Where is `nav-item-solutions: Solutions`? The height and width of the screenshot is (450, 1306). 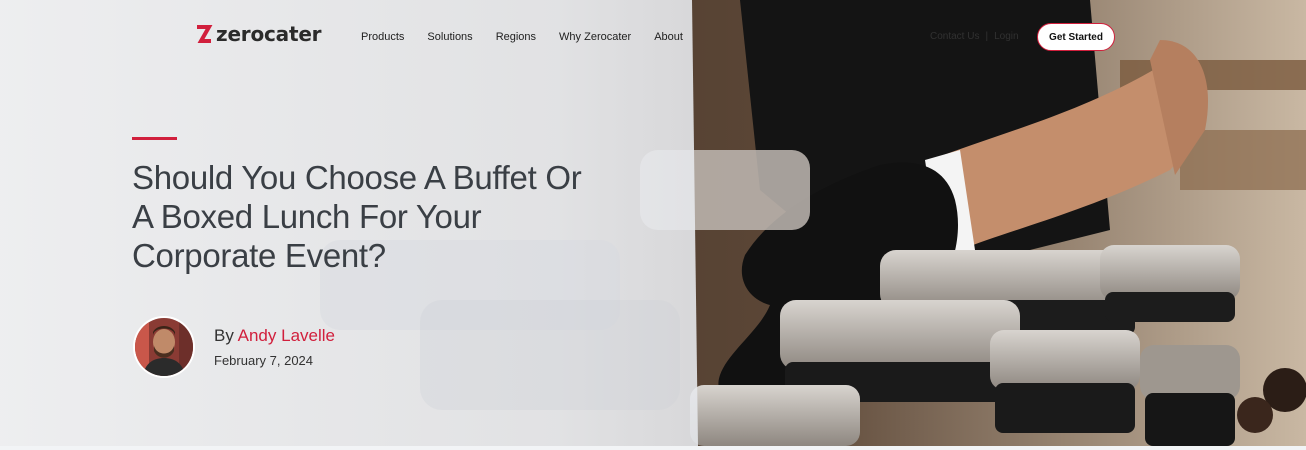
nav-item-solutions: Solutions is located at coordinates (449, 37).